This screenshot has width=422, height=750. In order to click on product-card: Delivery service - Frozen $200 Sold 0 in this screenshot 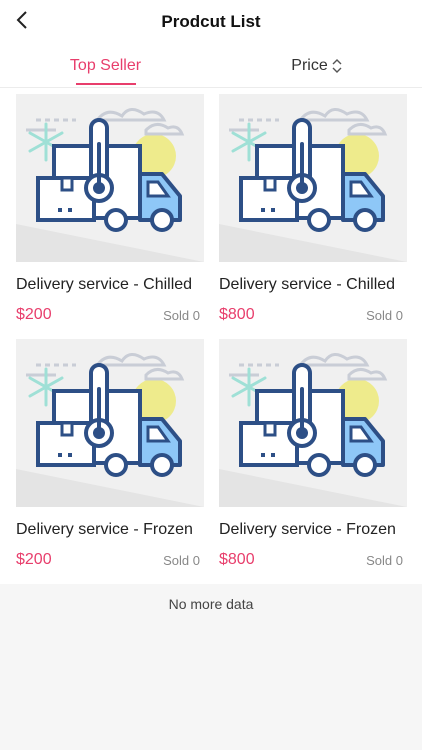, I will do `click(110, 454)`.